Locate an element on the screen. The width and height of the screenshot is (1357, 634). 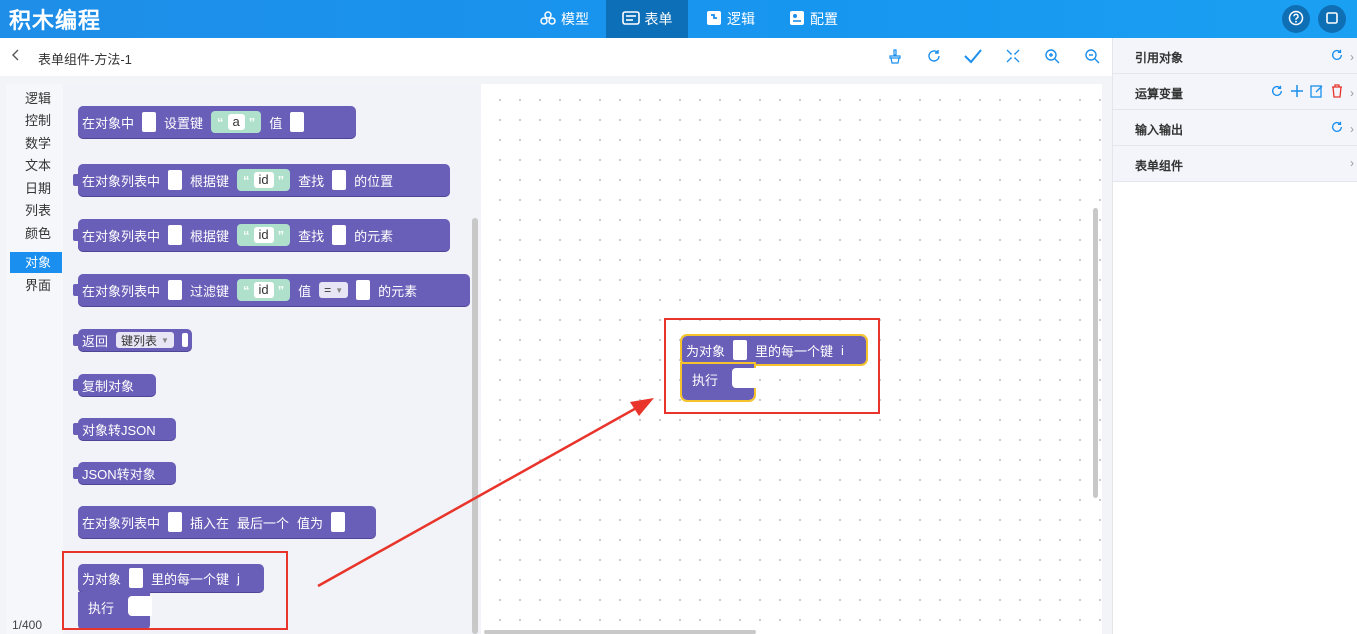
tab-logic: 逻辑 is located at coordinates (736, 19).